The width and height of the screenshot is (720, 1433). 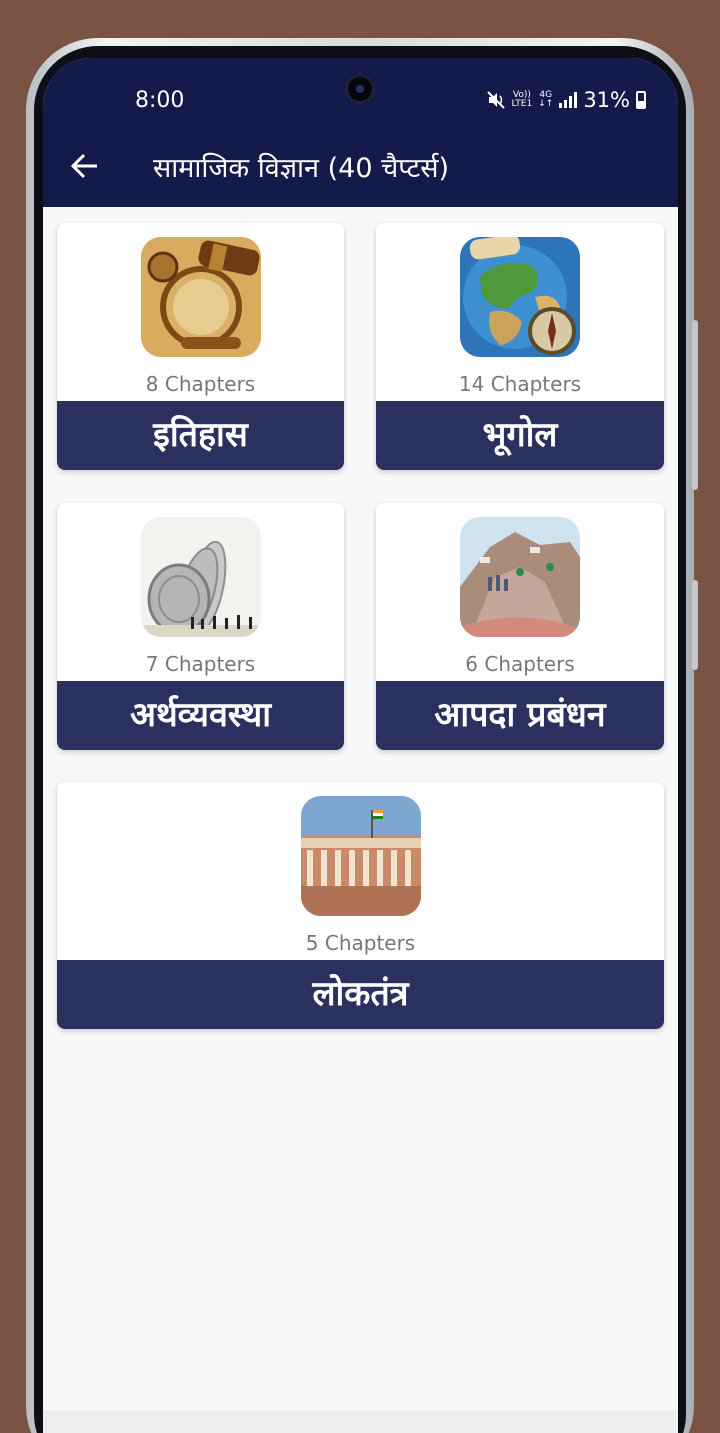 I want to click on subject-card-history: 8 Chapters इतिहास, so click(x=200, y=346).